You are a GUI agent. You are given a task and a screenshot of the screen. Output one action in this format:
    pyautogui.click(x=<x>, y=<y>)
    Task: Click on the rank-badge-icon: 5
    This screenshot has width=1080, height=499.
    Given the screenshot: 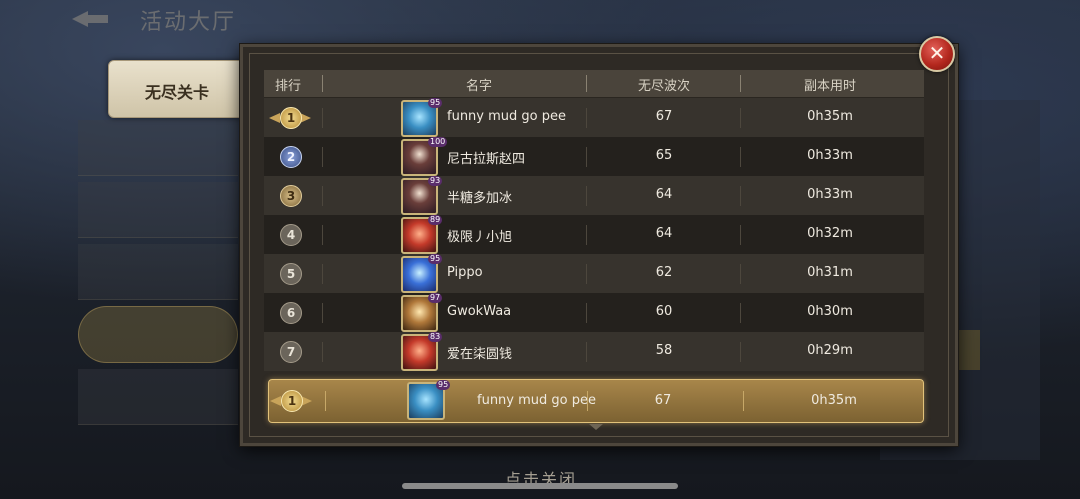 What is the action you would take?
    pyautogui.click(x=290, y=273)
    